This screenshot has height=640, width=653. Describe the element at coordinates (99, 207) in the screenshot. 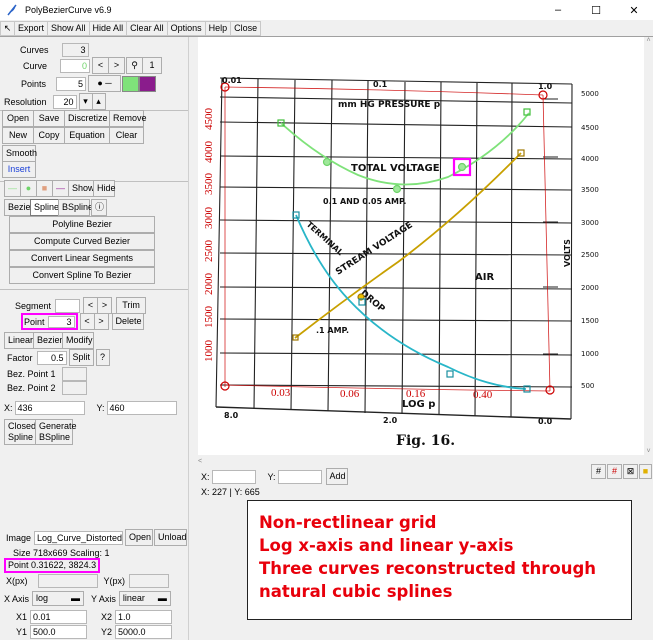

I see `info-icon: ⓘ` at that location.